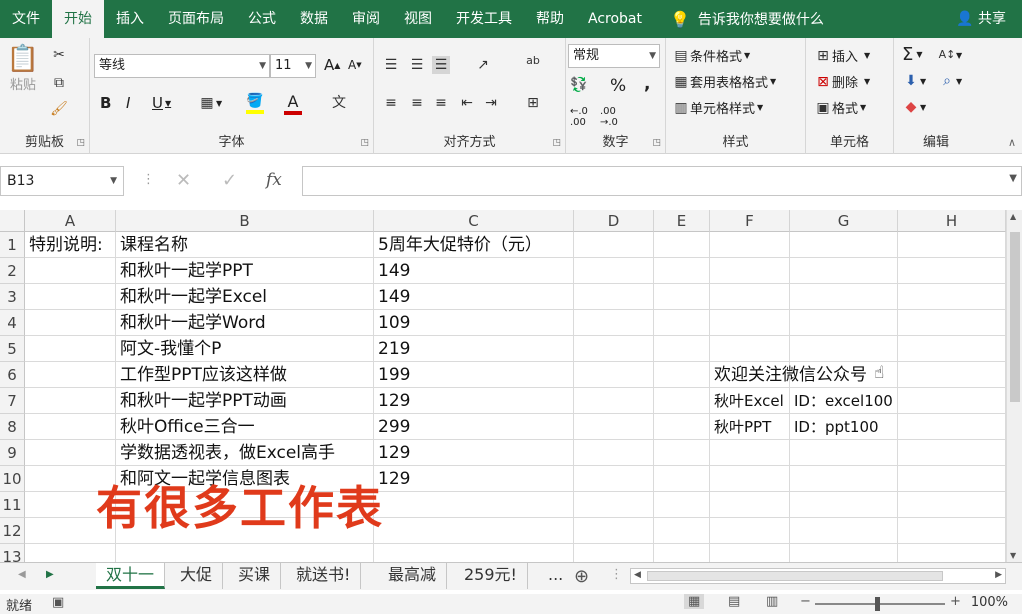 This screenshot has width=1022, height=614. What do you see at coordinates (950, 81) in the screenshot?
I see `find-select-button: ⌕ ▼` at bounding box center [950, 81].